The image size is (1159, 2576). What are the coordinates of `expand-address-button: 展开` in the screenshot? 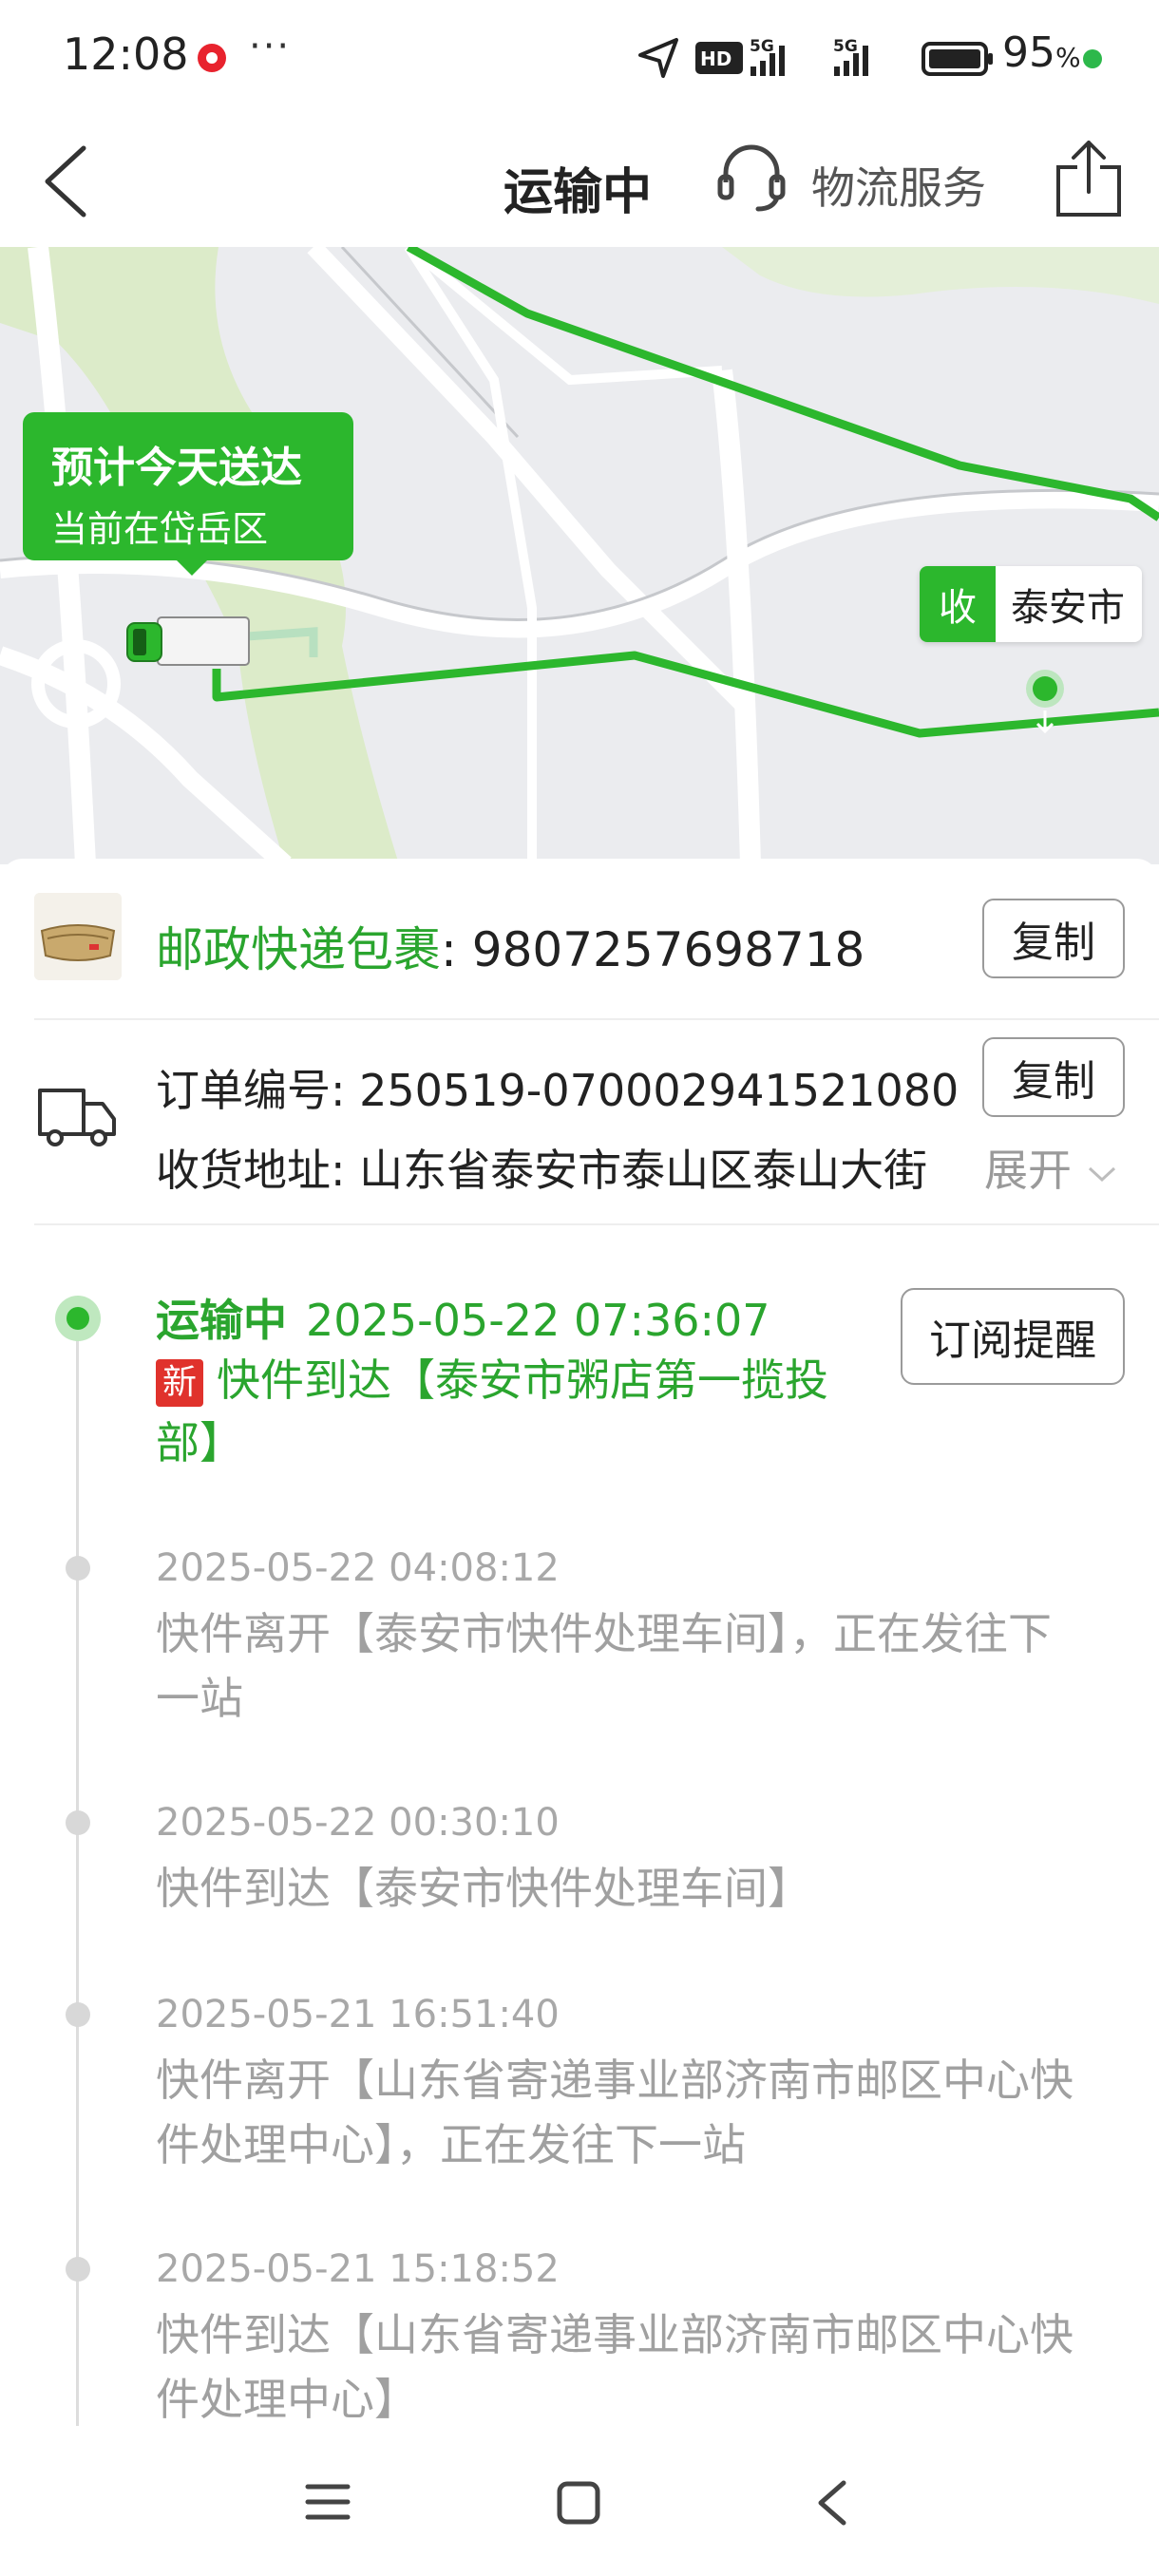 It's located at (1051, 1167).